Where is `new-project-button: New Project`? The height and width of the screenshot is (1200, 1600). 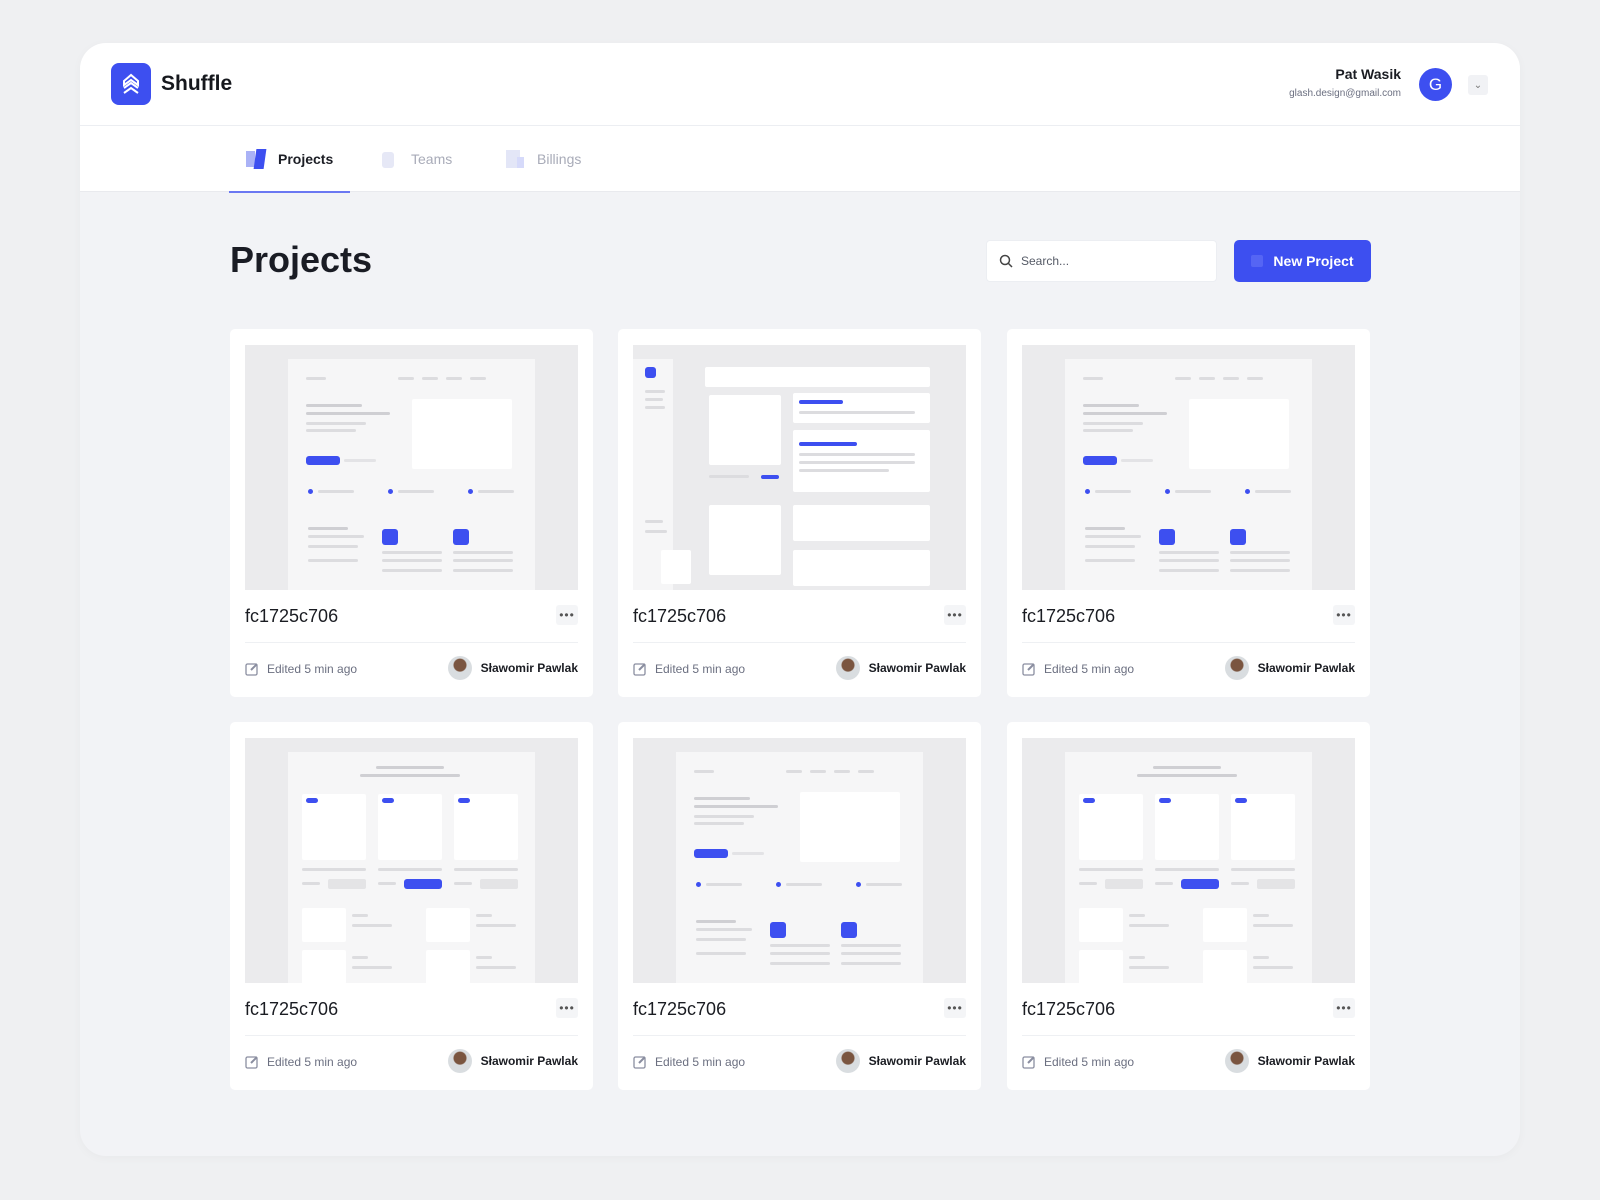 new-project-button: New Project is located at coordinates (1302, 261).